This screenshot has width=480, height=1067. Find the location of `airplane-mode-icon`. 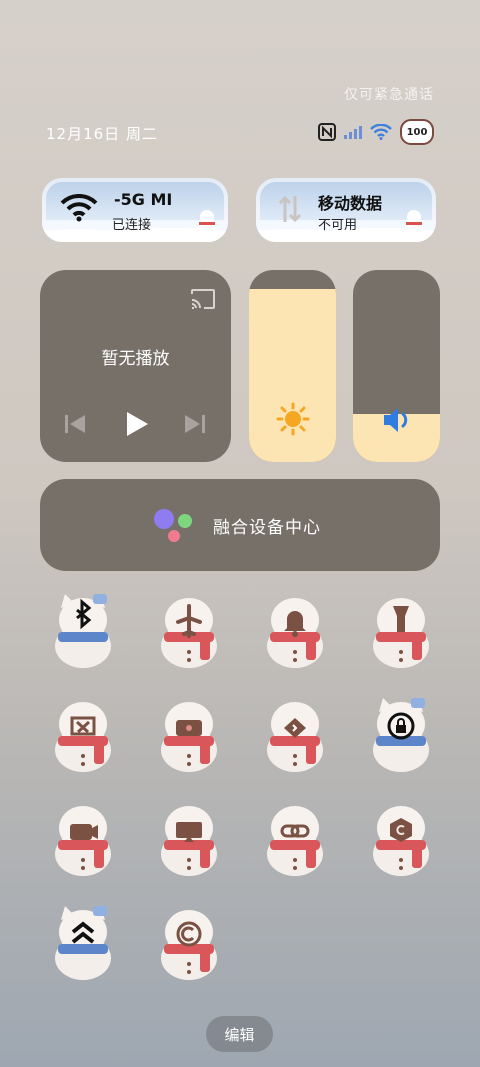

airplane-mode-icon is located at coordinates (189, 633).